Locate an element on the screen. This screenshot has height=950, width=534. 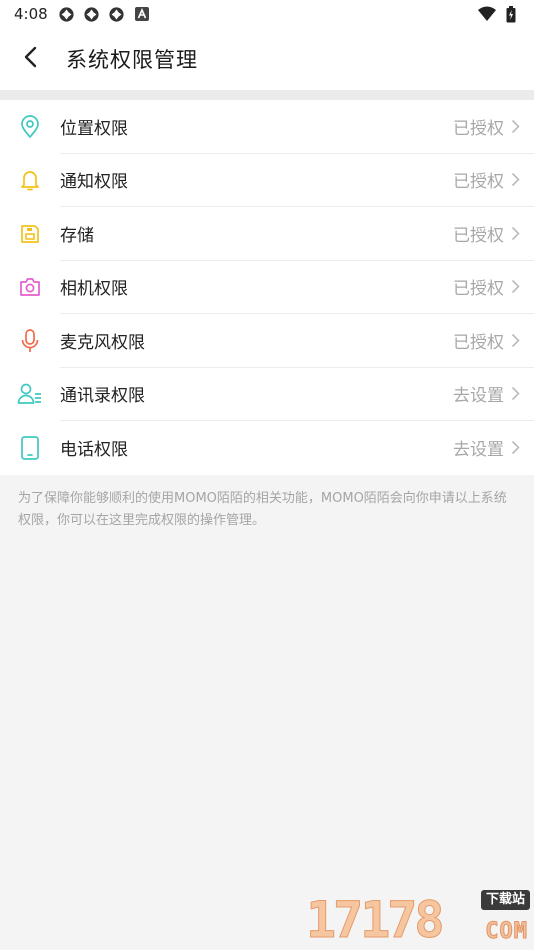
page-title: 系统权限管理 is located at coordinates (132, 60).